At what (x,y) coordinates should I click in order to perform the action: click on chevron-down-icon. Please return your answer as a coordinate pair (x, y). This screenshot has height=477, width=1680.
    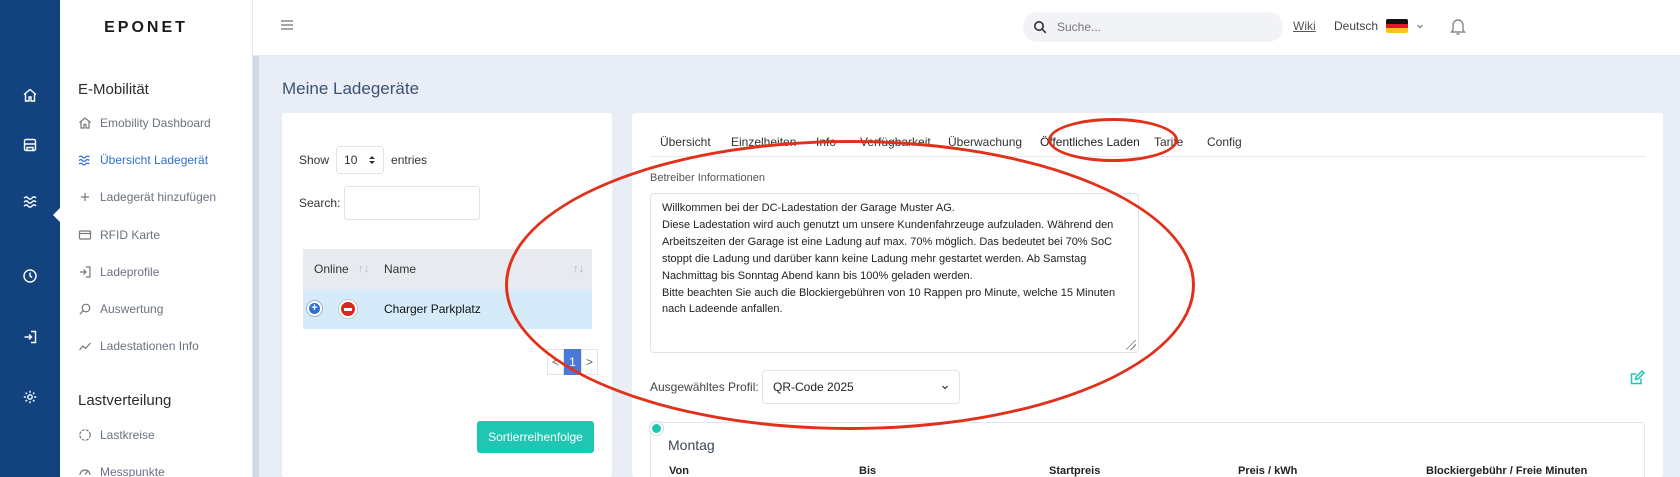
    Looking at the image, I should click on (1420, 26).